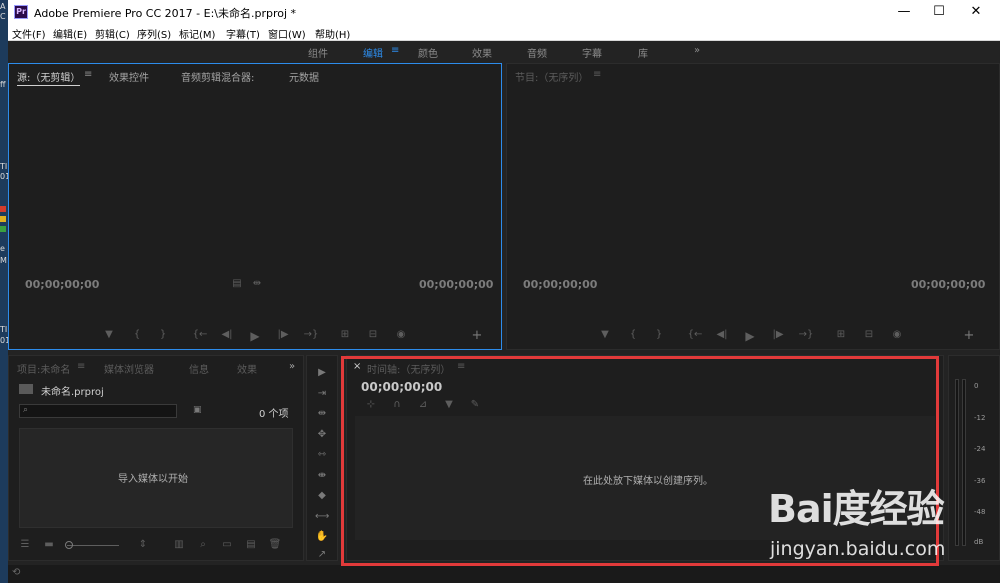  I want to click on desktop-icon-label: A, so click(3, 6).